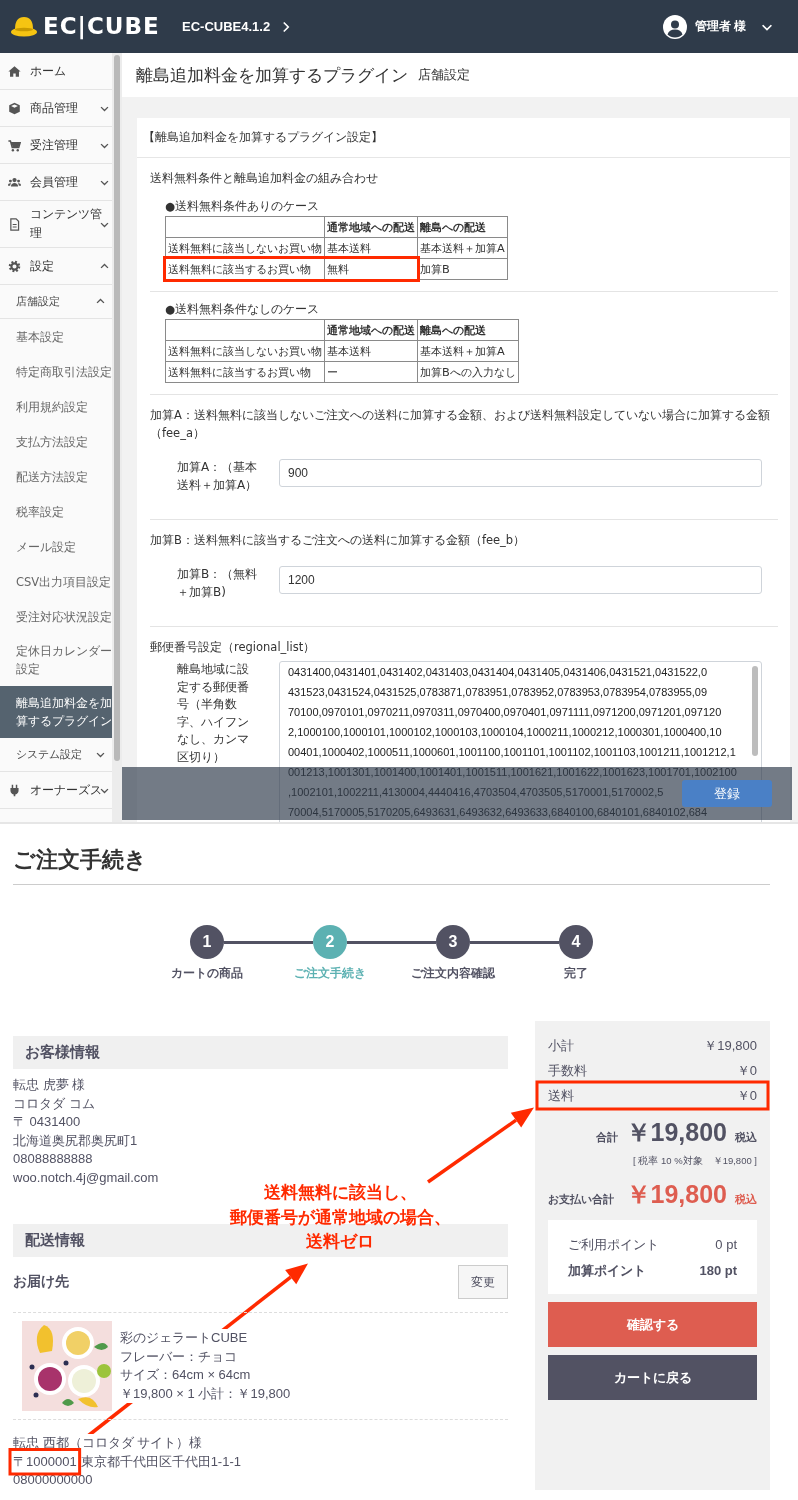 The image size is (798, 1500). Describe the element at coordinates (14, 266) in the screenshot. I see `gear-icon` at that location.